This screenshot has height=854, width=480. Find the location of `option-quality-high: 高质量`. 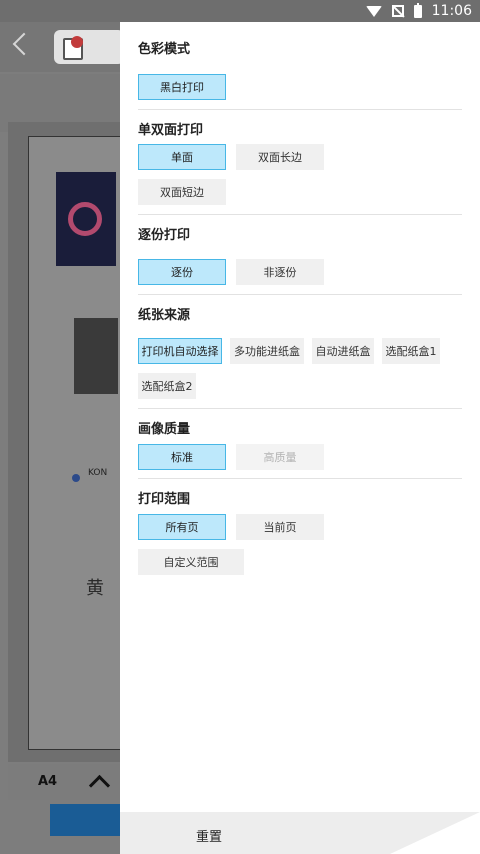

option-quality-high: 高质量 is located at coordinates (280, 457).